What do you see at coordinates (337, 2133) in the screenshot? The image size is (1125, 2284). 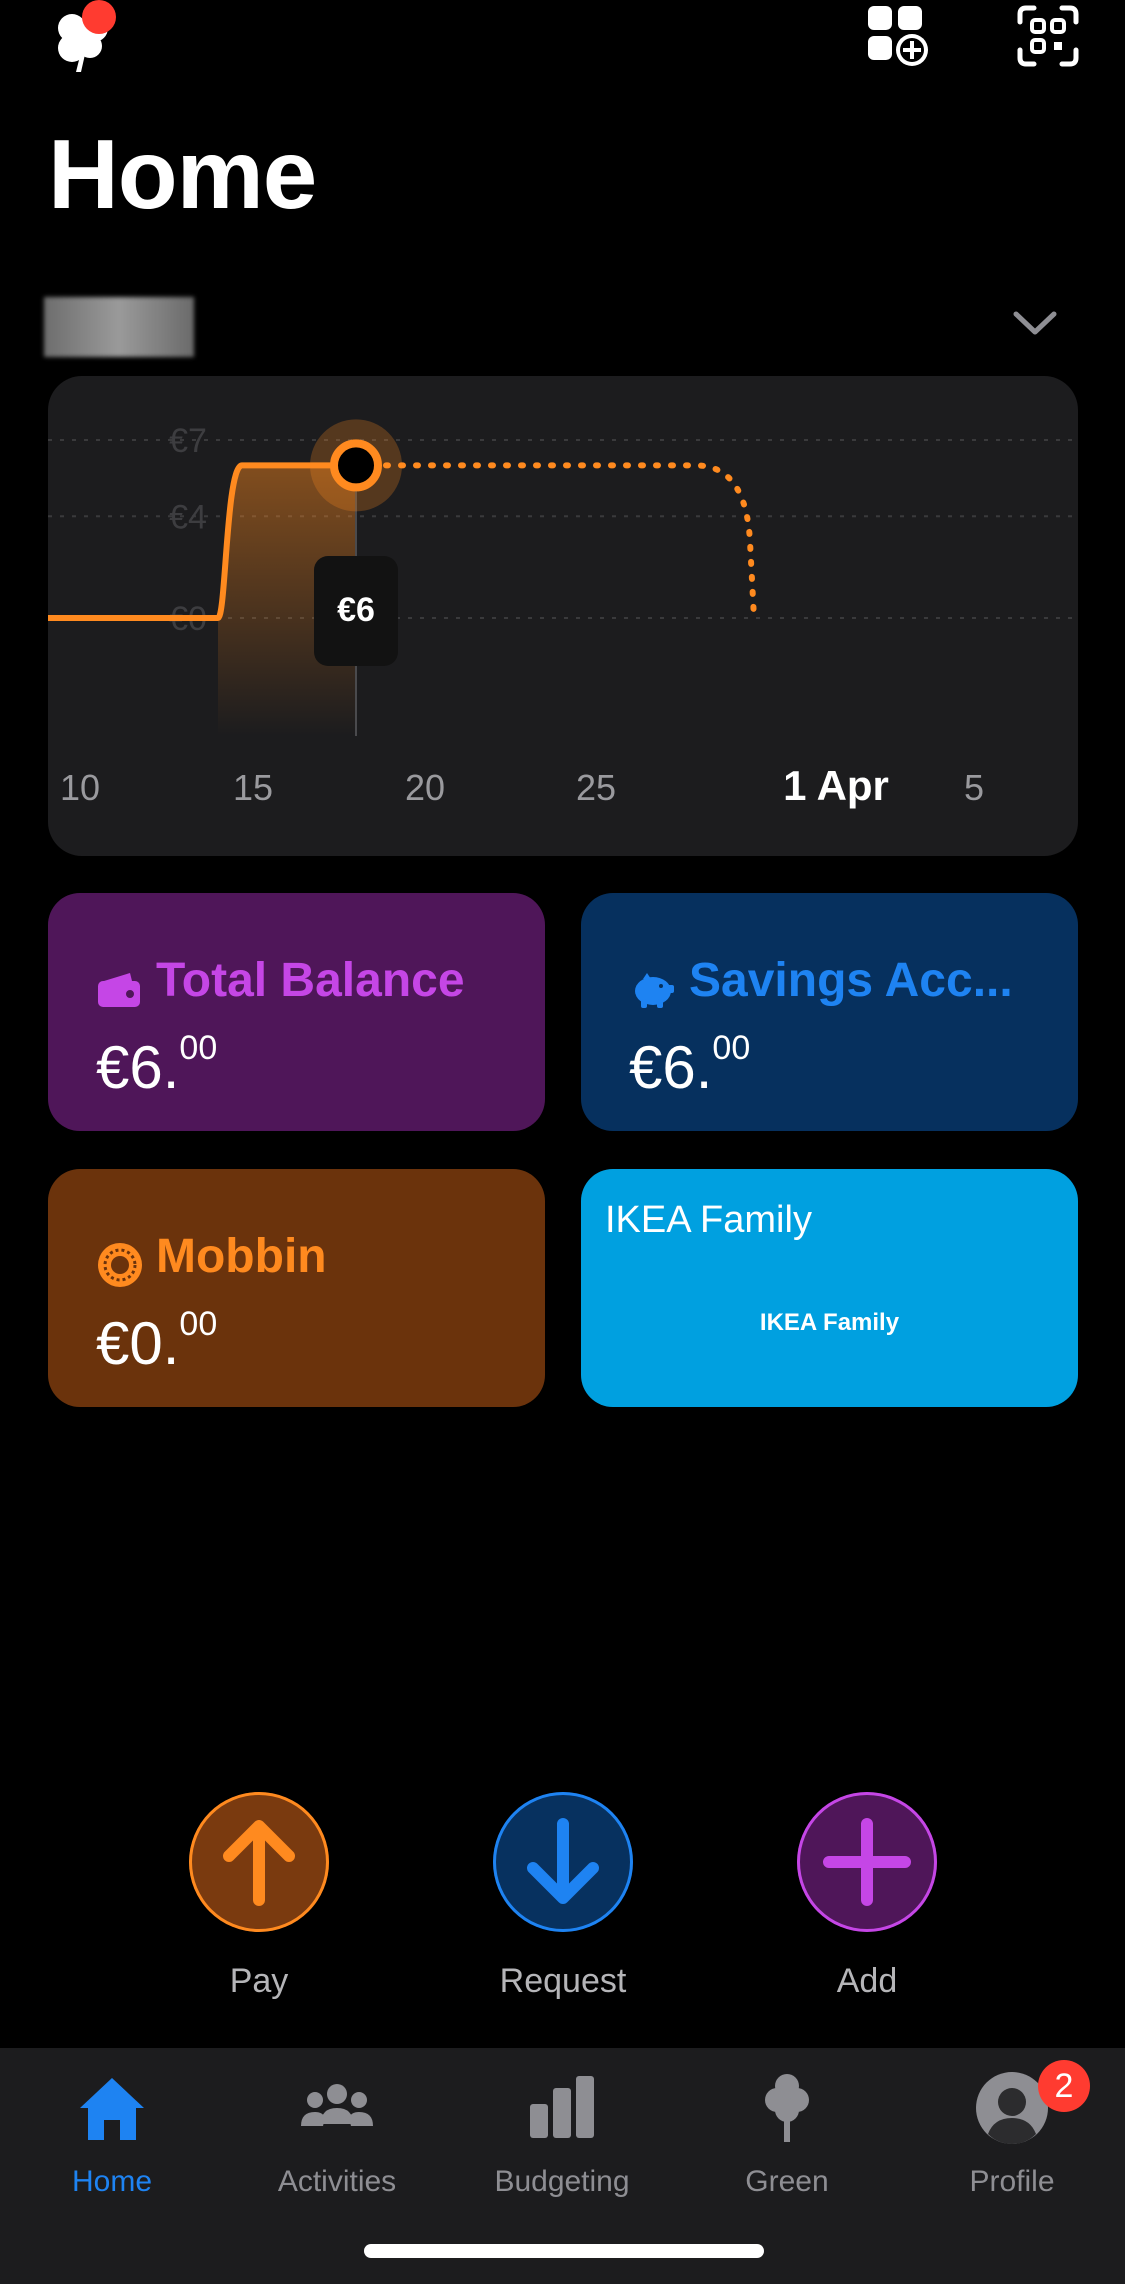 I see `tab-activities: Activities` at bounding box center [337, 2133].